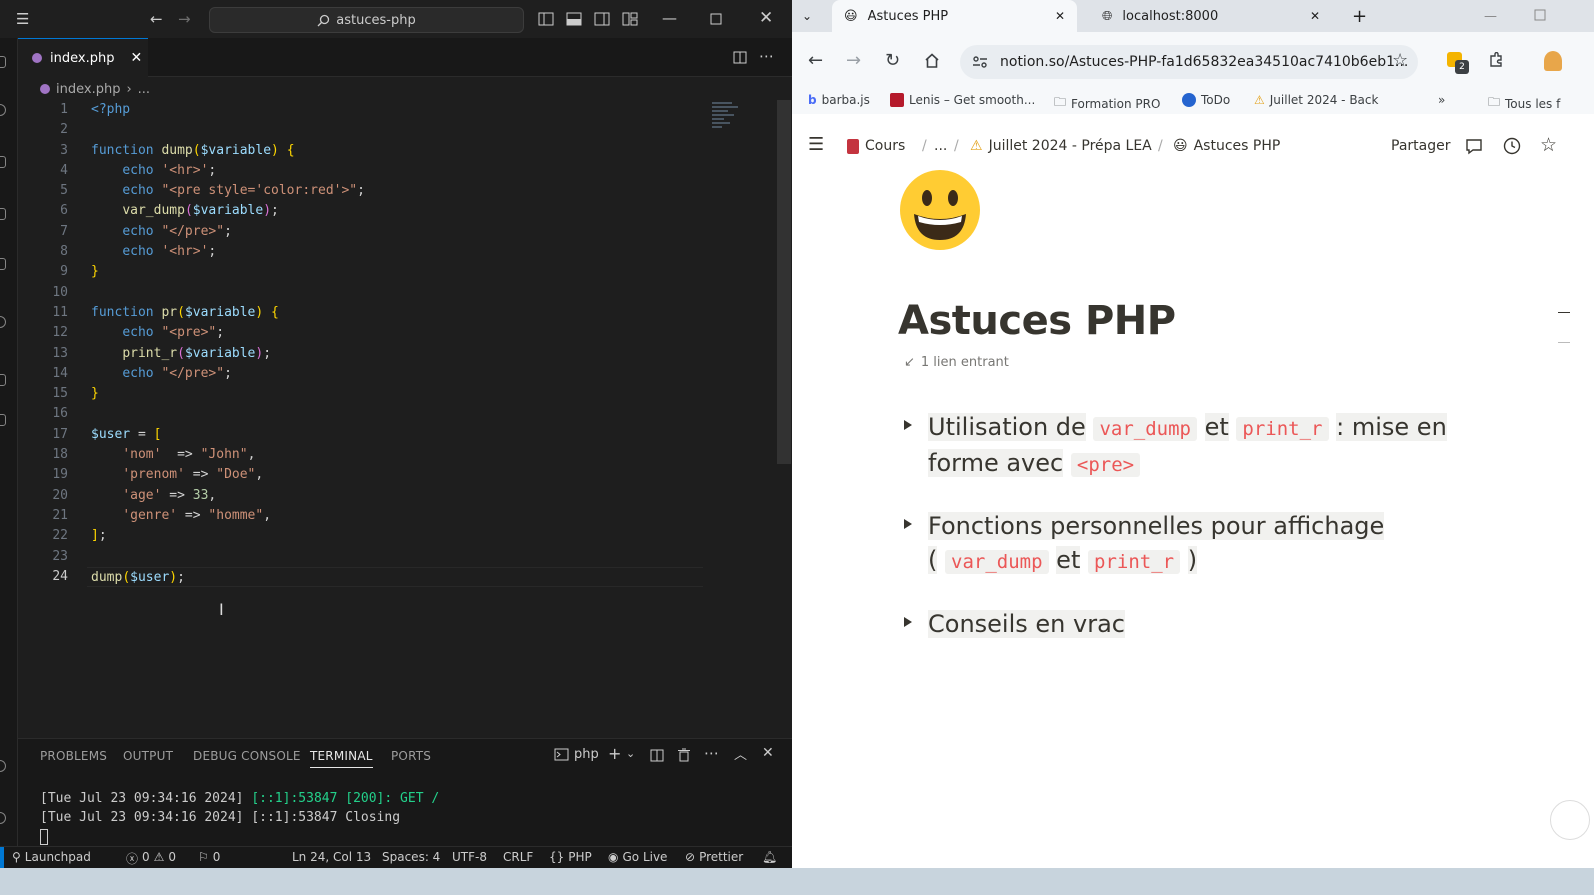  What do you see at coordinates (784, 282) in the screenshot?
I see `editor-scrollbar` at bounding box center [784, 282].